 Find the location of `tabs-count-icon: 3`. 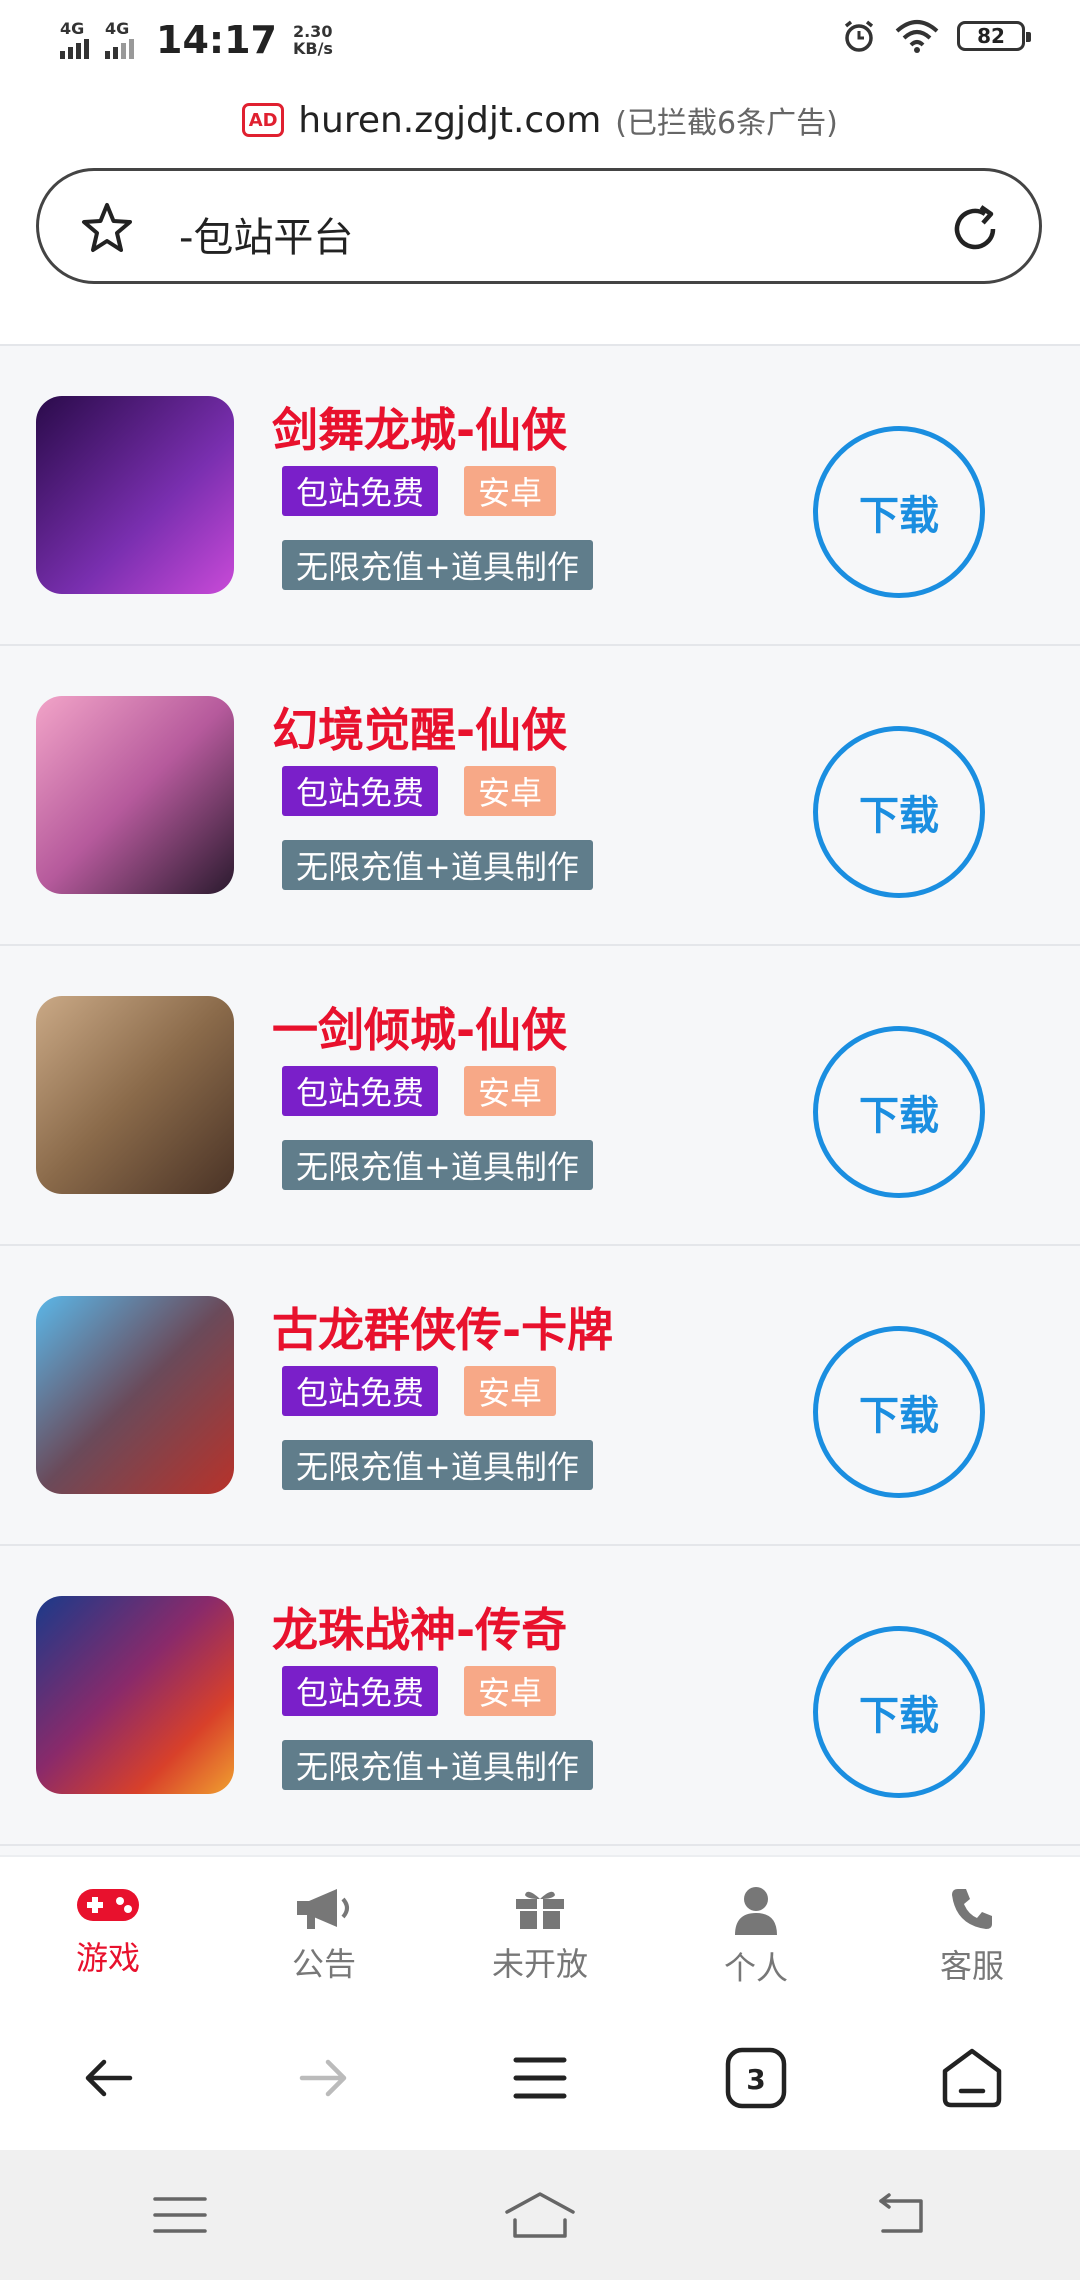

tabs-count-icon: 3 is located at coordinates (756, 2077).